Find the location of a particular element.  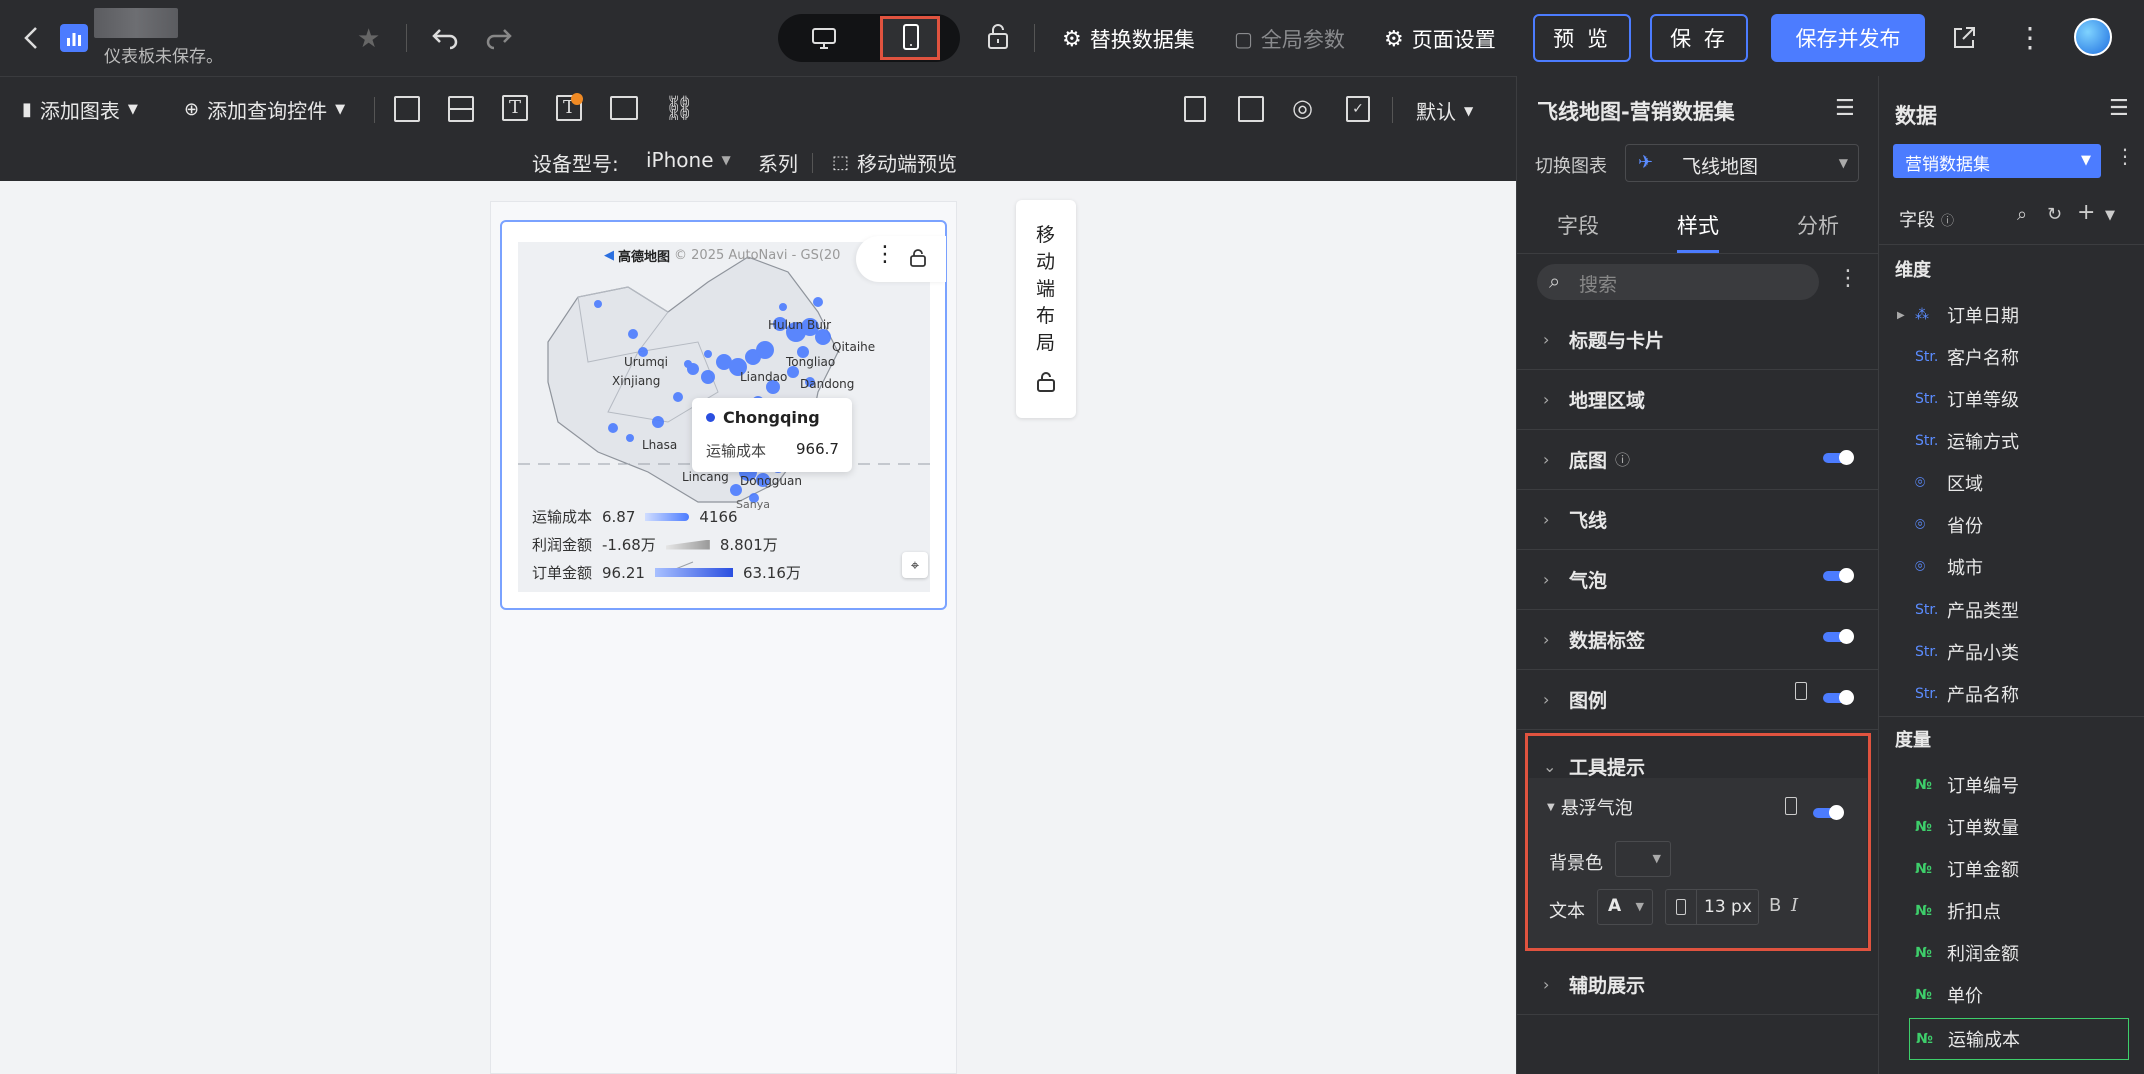

mobile-preview-button: ⬚ 移动端预览 is located at coordinates (894, 162).